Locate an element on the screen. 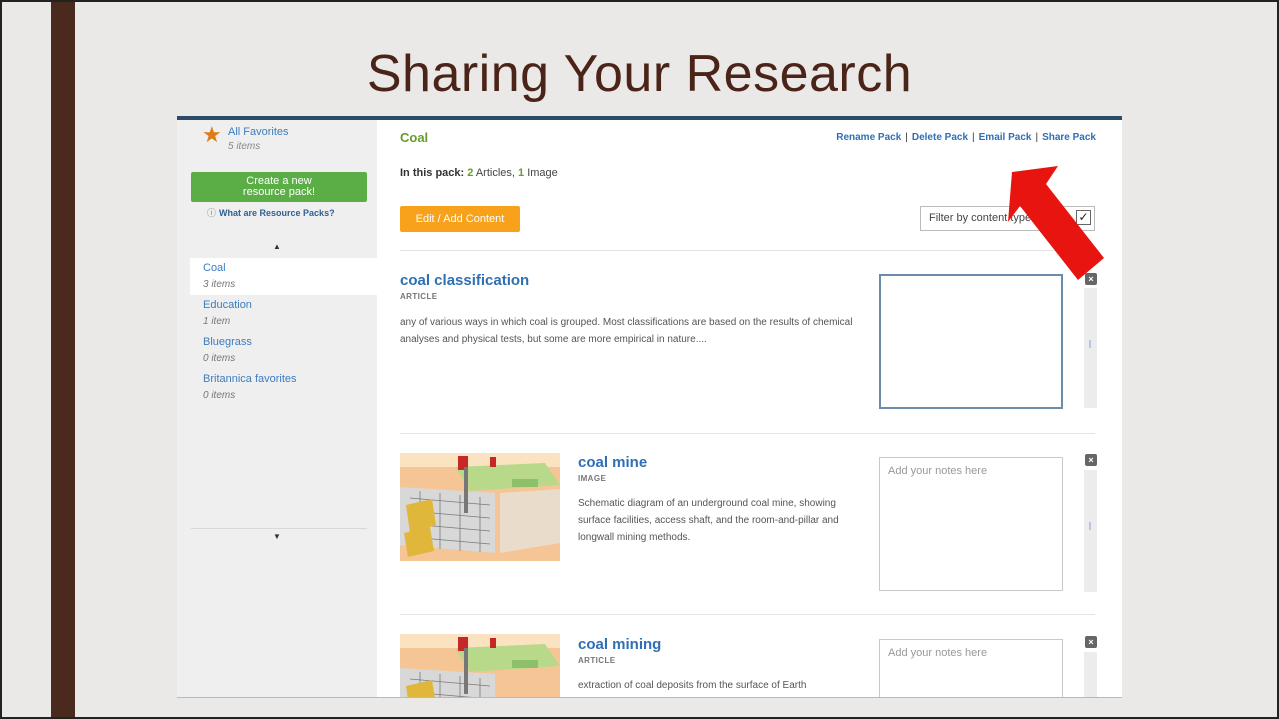 This screenshot has height=719, width=1279. star-icon: ★ is located at coordinates (212, 134).